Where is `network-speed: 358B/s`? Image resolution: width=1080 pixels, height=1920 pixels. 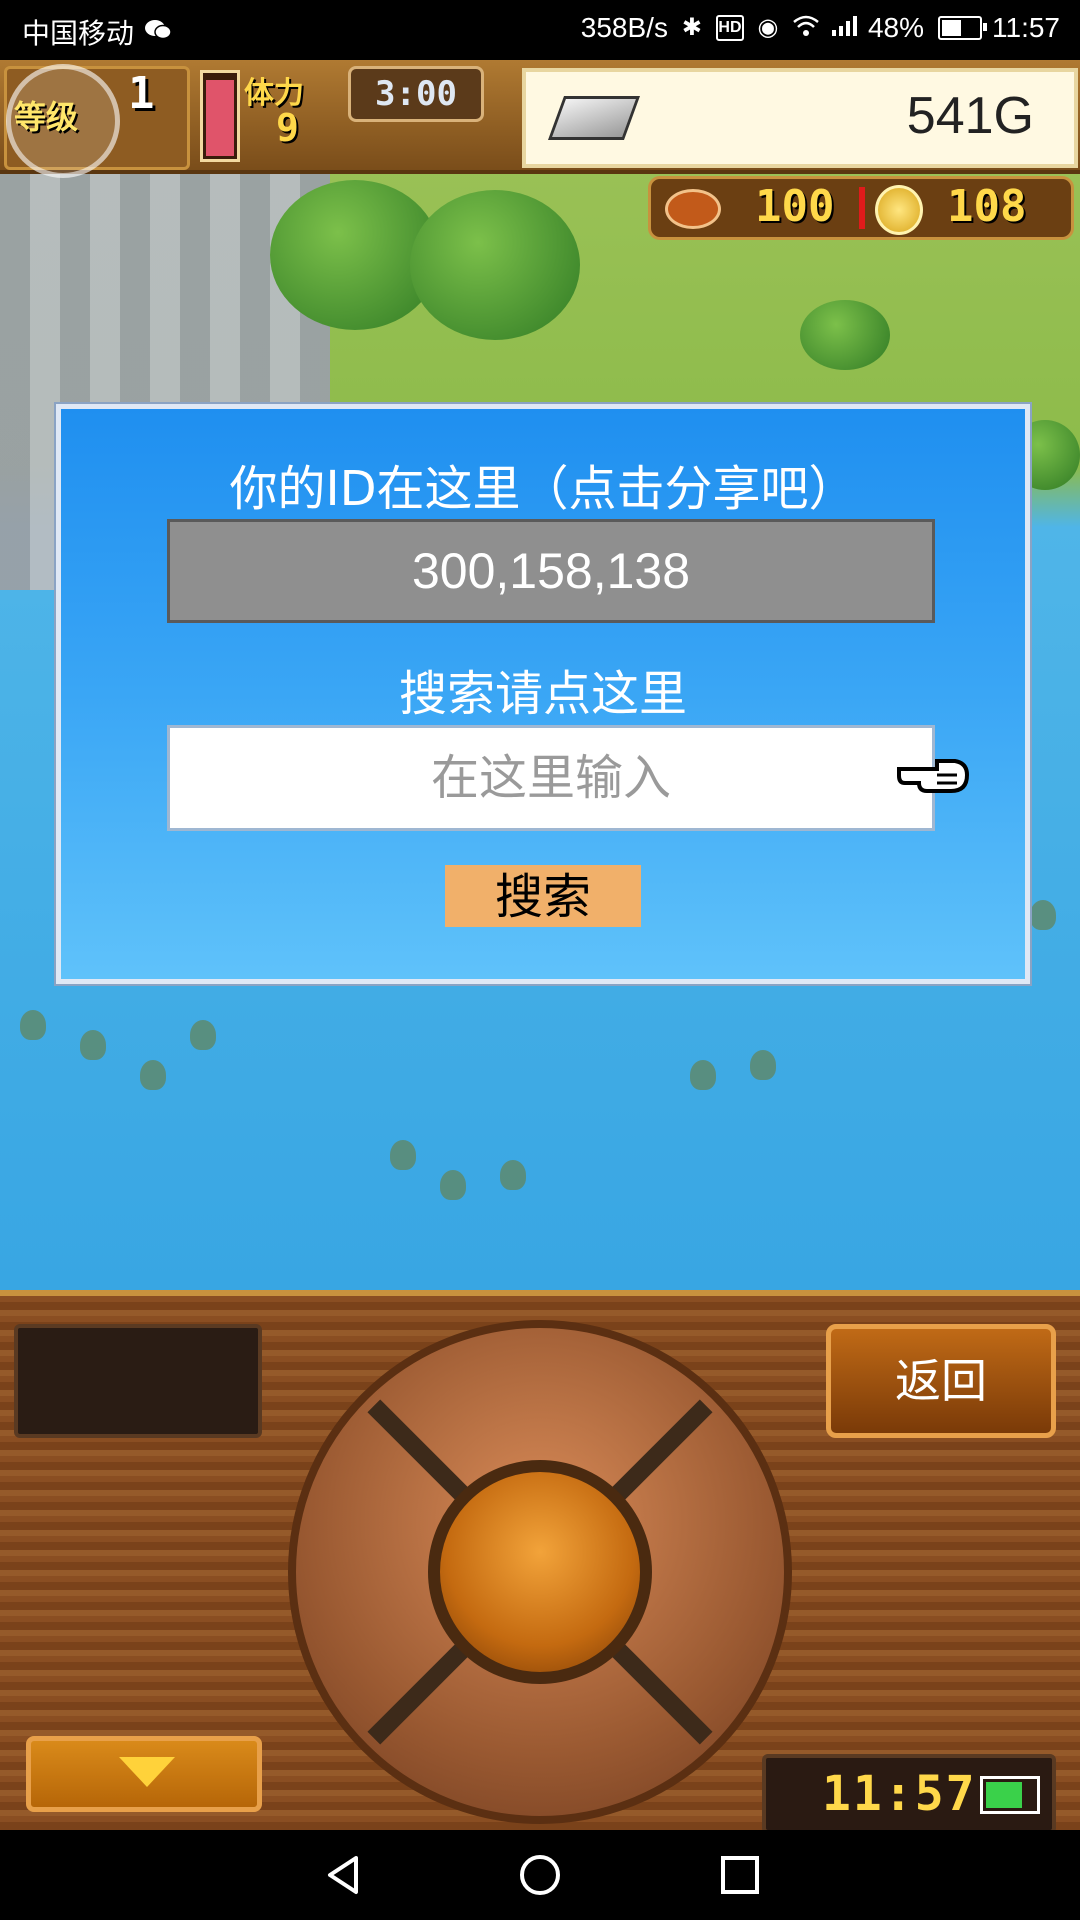
network-speed: 358B/s is located at coordinates (624, 27).